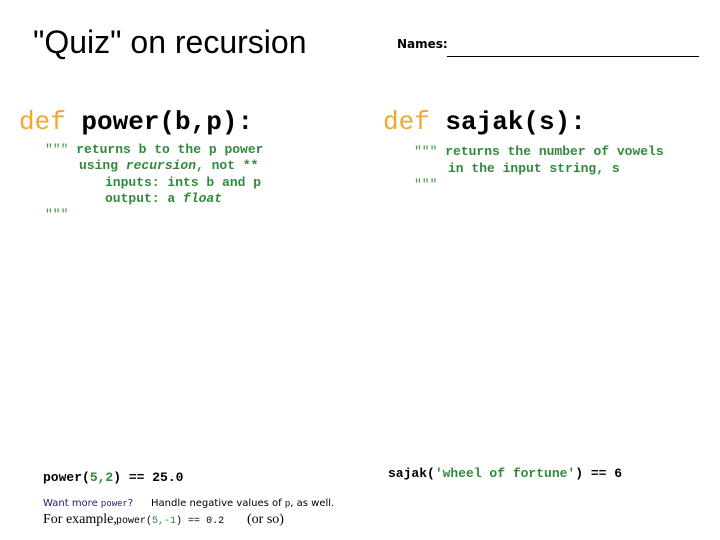 The height and width of the screenshot is (540, 720). Describe the element at coordinates (164, 198) in the screenshot. I see `power-docstring-line4: output: a float` at that location.